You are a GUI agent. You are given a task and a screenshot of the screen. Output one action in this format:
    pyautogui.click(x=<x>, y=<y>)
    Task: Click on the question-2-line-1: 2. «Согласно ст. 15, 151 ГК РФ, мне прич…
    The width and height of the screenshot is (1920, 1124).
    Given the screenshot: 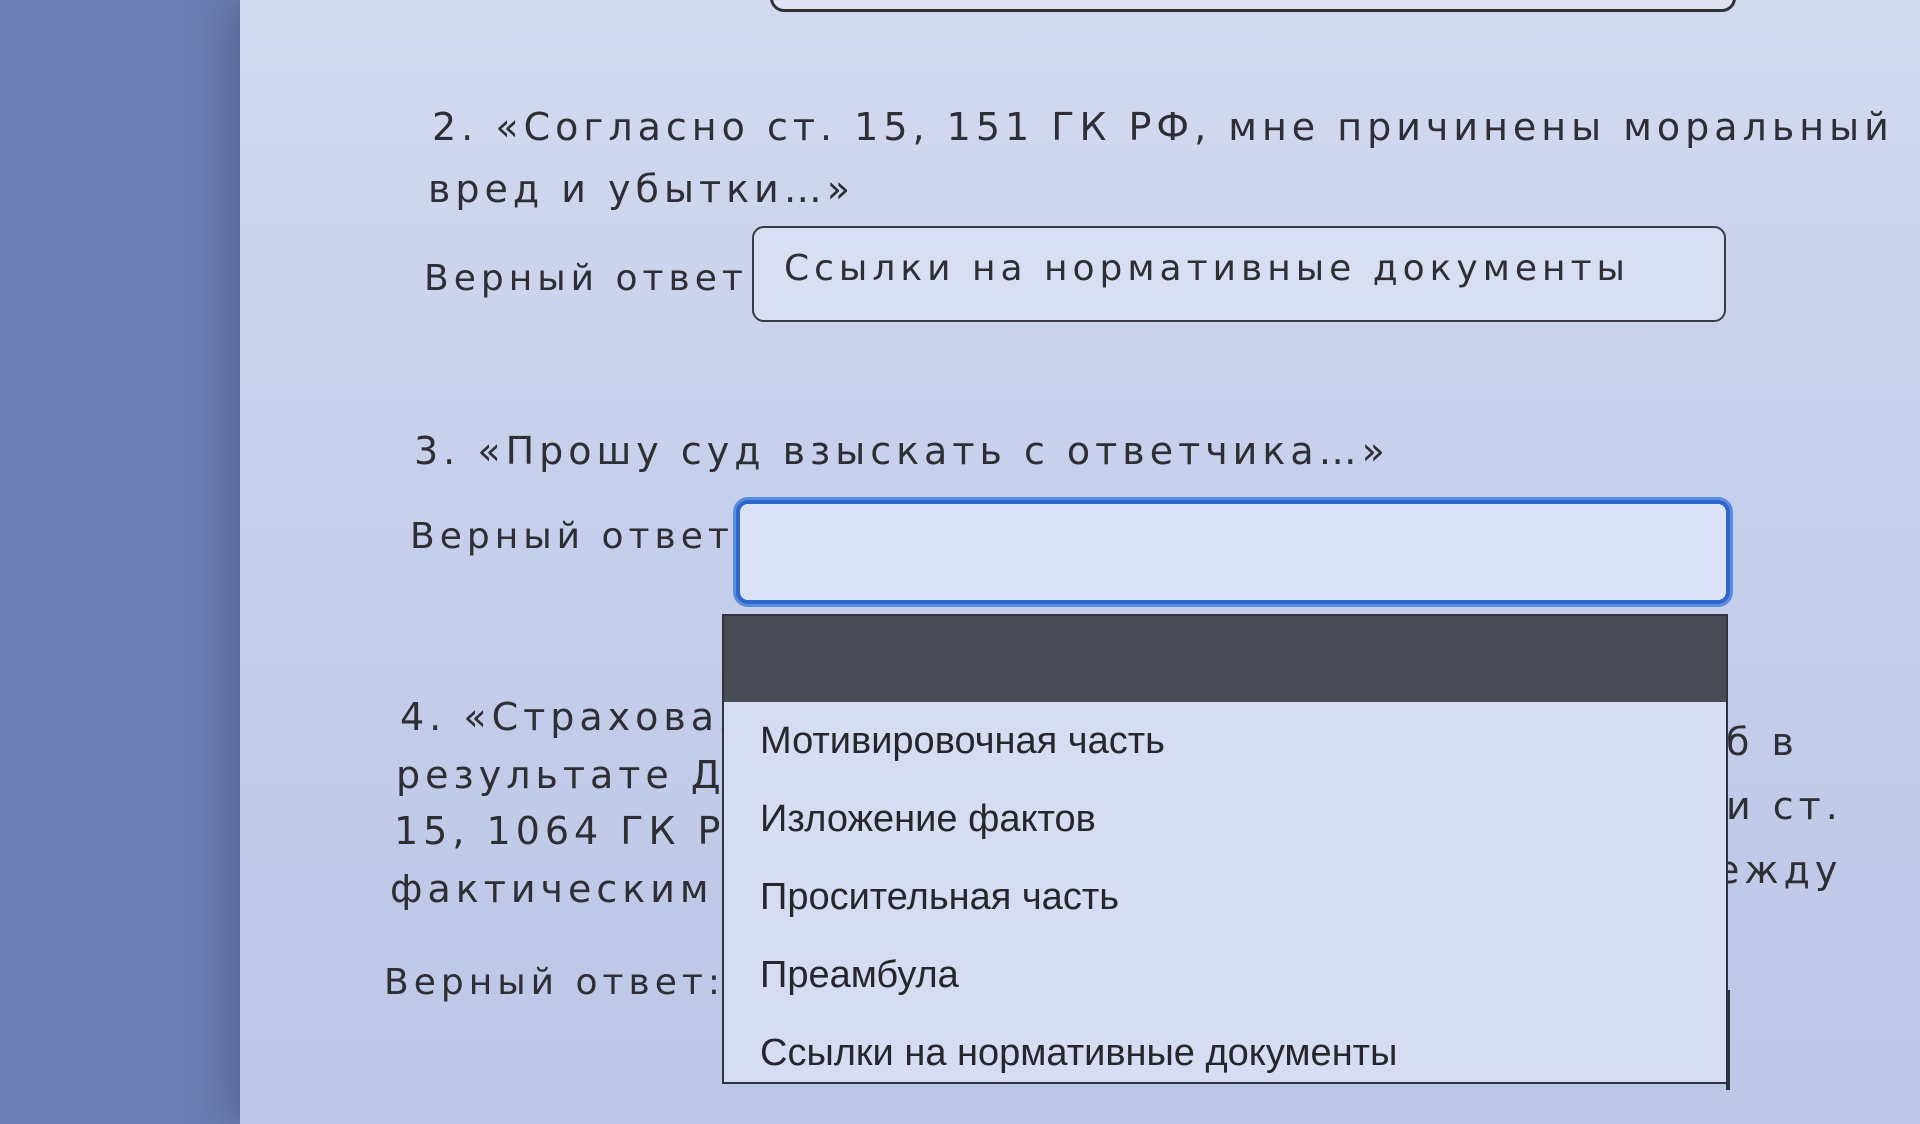 What is the action you would take?
    pyautogui.click(x=1163, y=127)
    